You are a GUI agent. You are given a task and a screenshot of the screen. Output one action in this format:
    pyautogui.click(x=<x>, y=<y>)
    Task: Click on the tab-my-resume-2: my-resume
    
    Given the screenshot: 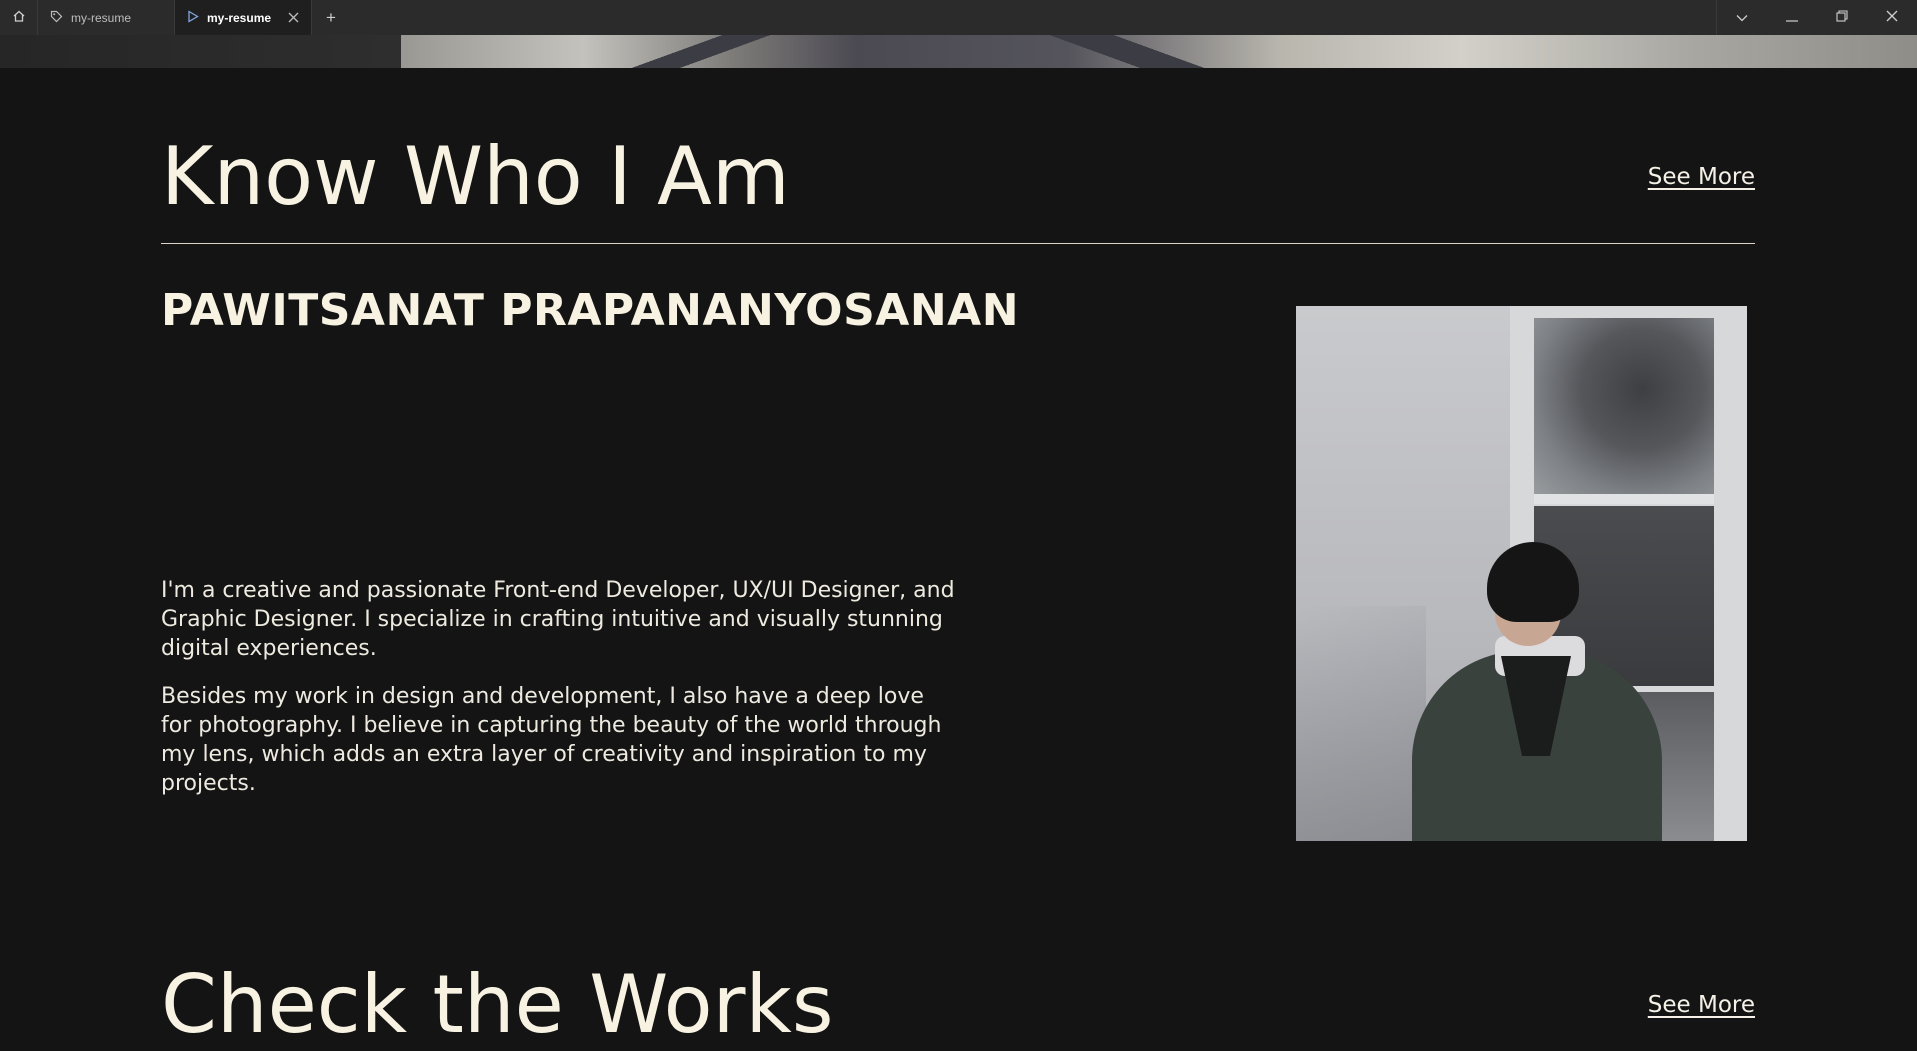 What is the action you would take?
    pyautogui.click(x=243, y=17)
    